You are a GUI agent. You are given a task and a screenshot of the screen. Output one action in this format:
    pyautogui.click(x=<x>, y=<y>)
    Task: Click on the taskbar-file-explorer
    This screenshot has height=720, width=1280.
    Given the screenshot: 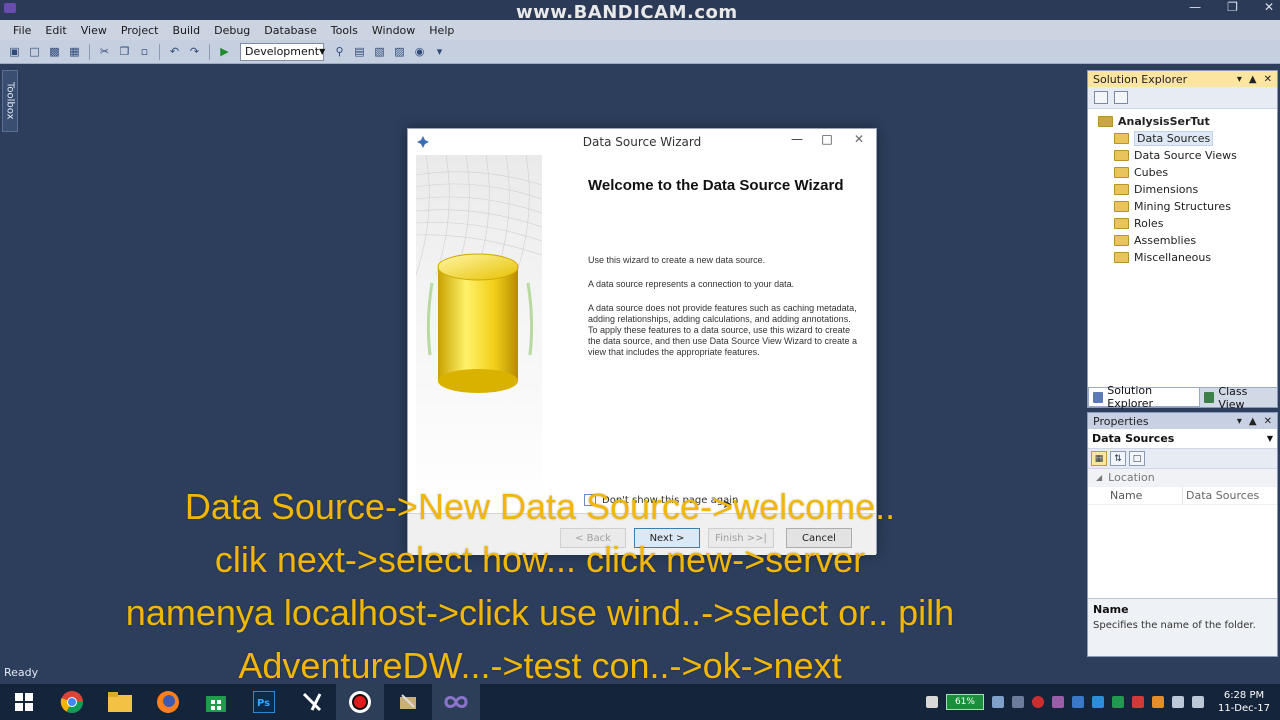 What is the action you would take?
    pyautogui.click(x=120, y=702)
    